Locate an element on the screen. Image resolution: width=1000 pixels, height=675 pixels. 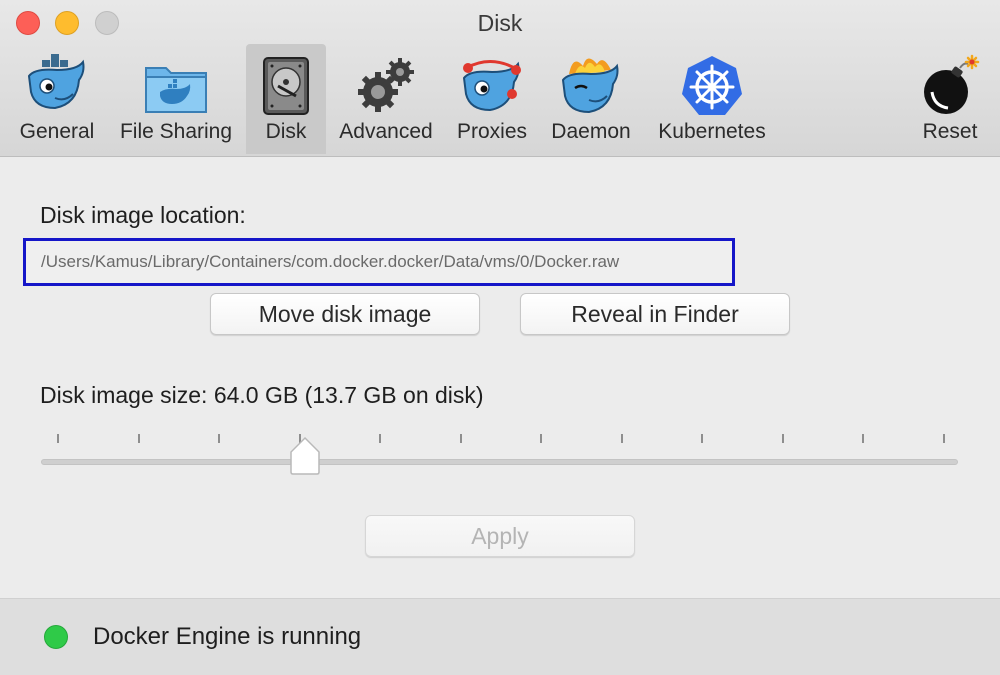
tab-general: General is located at coordinates (57, 99).